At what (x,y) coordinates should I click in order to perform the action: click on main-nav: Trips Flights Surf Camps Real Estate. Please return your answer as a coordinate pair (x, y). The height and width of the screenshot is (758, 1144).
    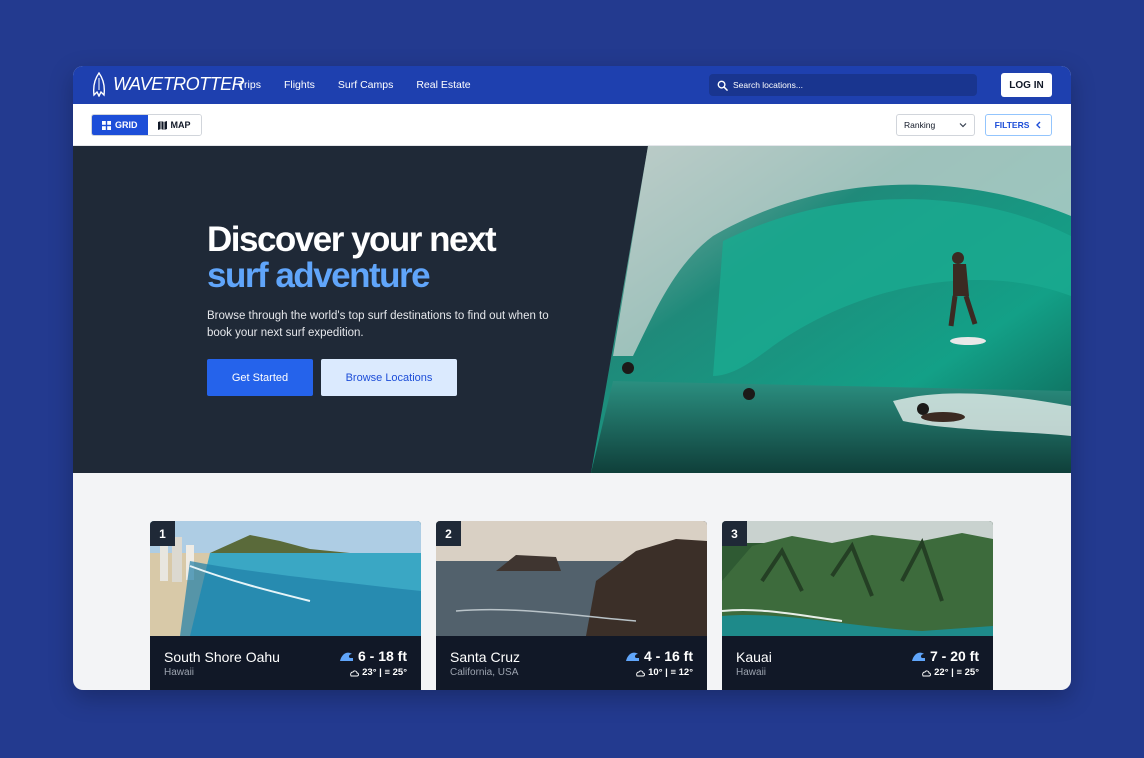
    Looking at the image, I should click on (366, 85).